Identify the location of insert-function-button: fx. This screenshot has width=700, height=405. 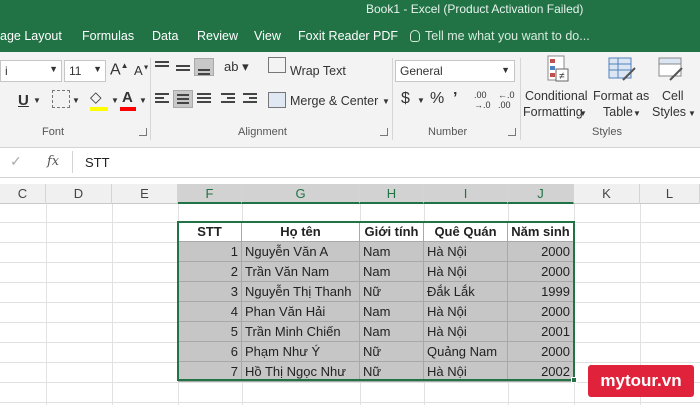
(53, 161).